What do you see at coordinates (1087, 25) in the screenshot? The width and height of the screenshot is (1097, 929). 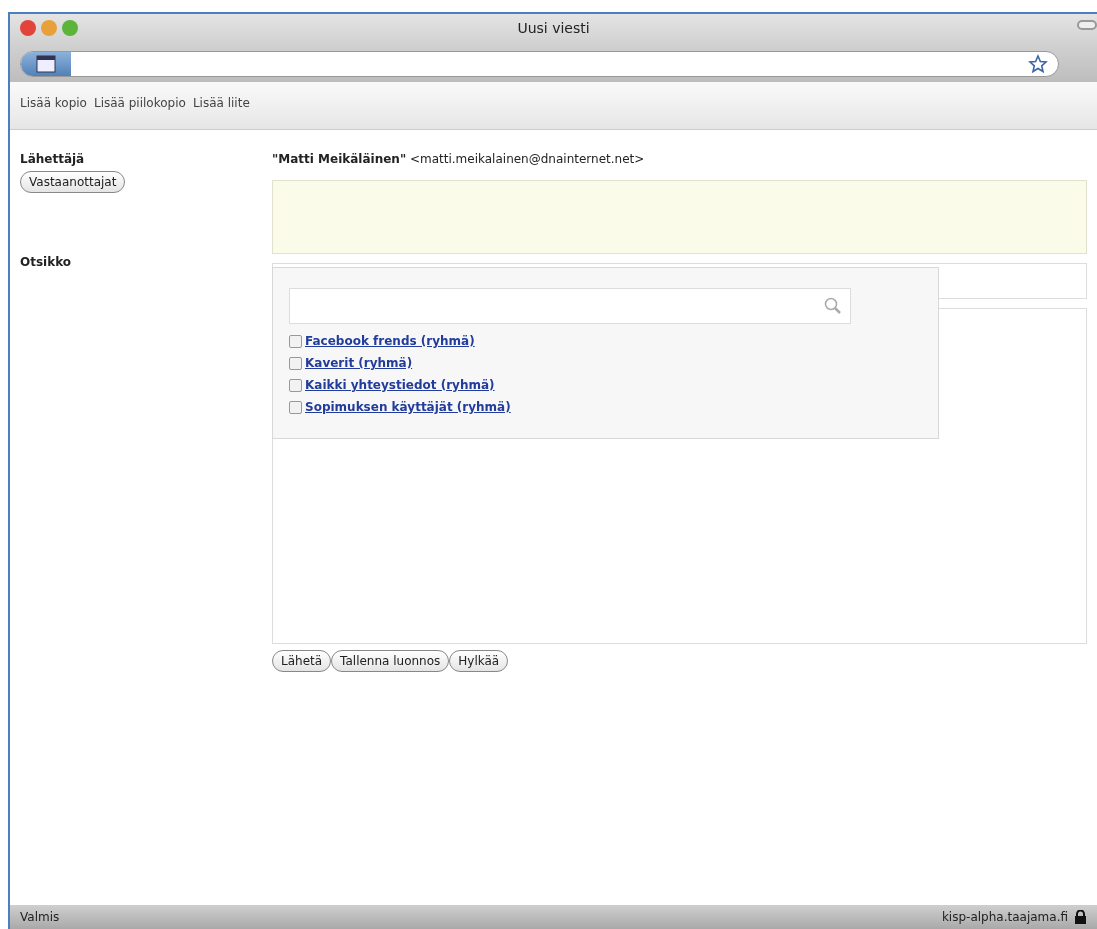 I see `toolbar-toggle-button` at bounding box center [1087, 25].